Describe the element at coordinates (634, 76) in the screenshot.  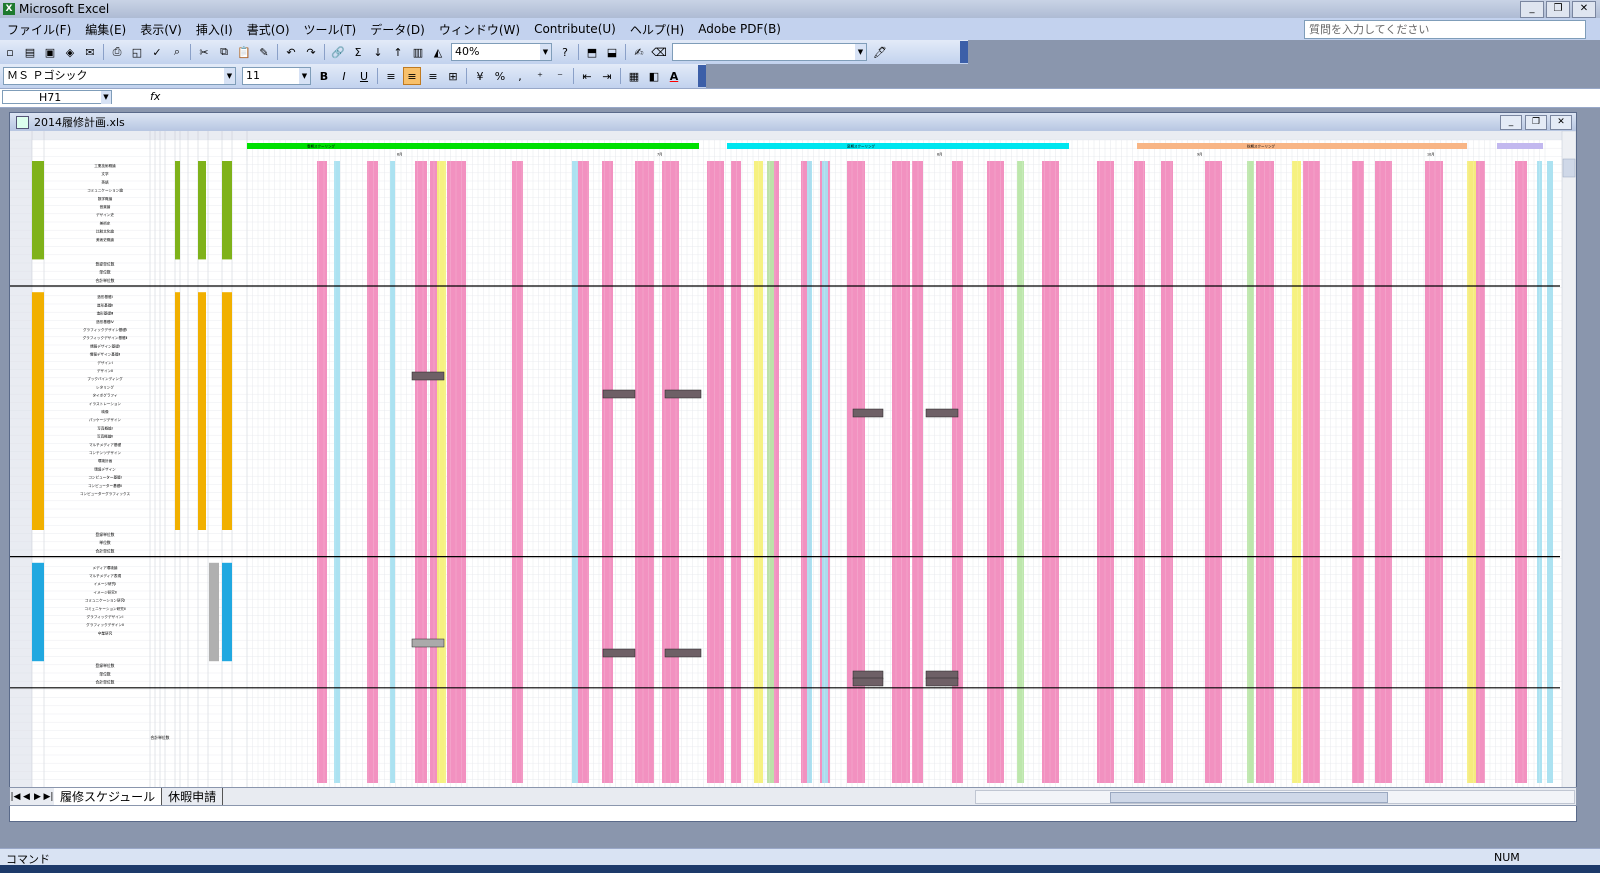
I see `borders-icon: ▦` at that location.